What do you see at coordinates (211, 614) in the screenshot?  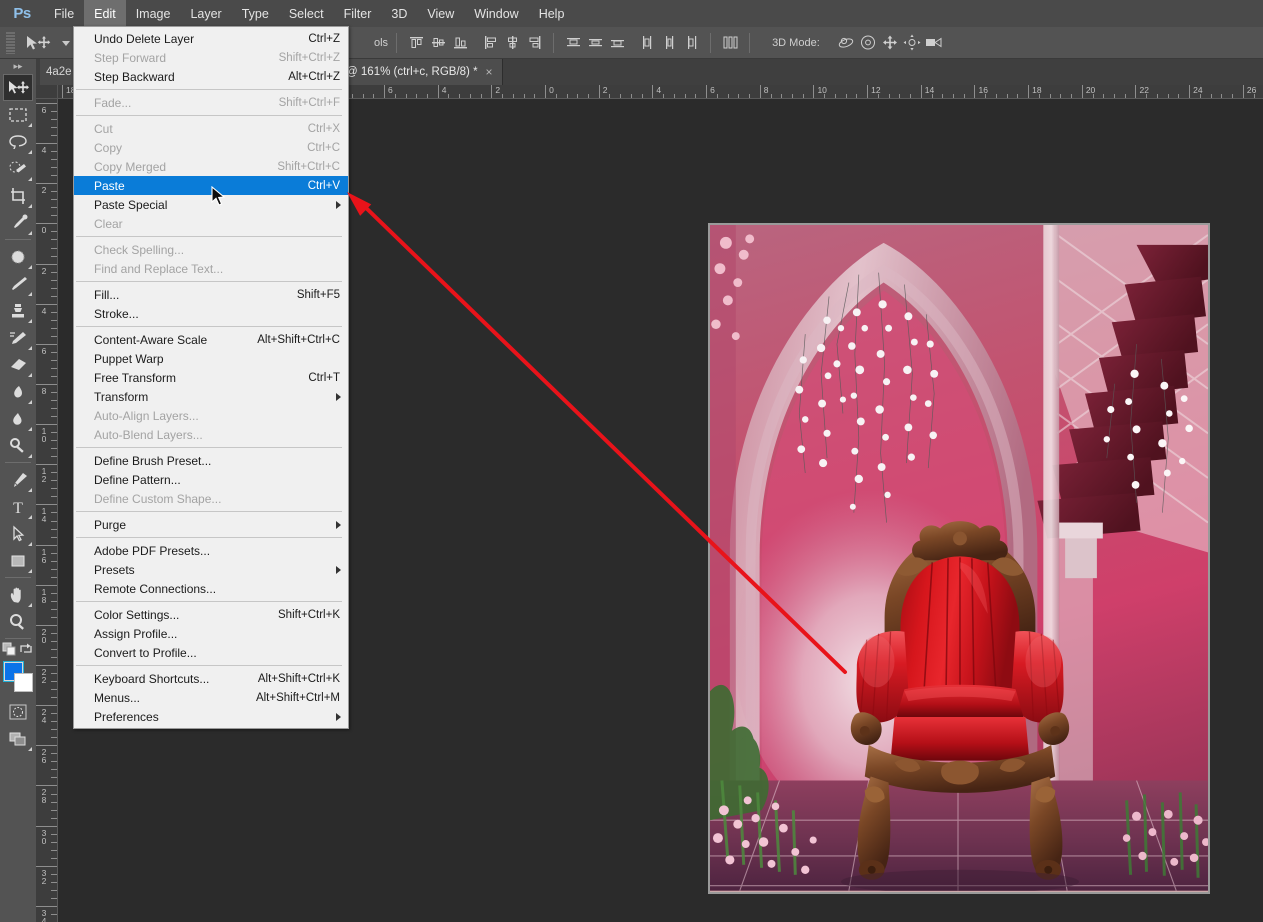 I see `menu-item-color-settings: Color Settings... Shift+Ctrl+K` at bounding box center [211, 614].